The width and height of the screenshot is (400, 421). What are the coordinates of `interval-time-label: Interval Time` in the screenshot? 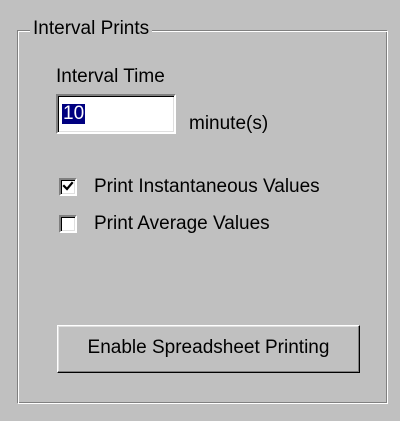 It's located at (110, 76).